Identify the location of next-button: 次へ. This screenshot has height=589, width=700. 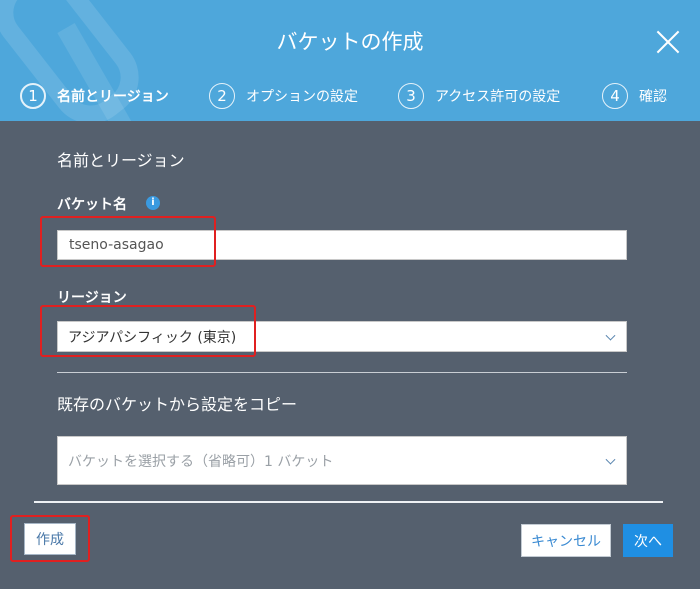
(648, 540).